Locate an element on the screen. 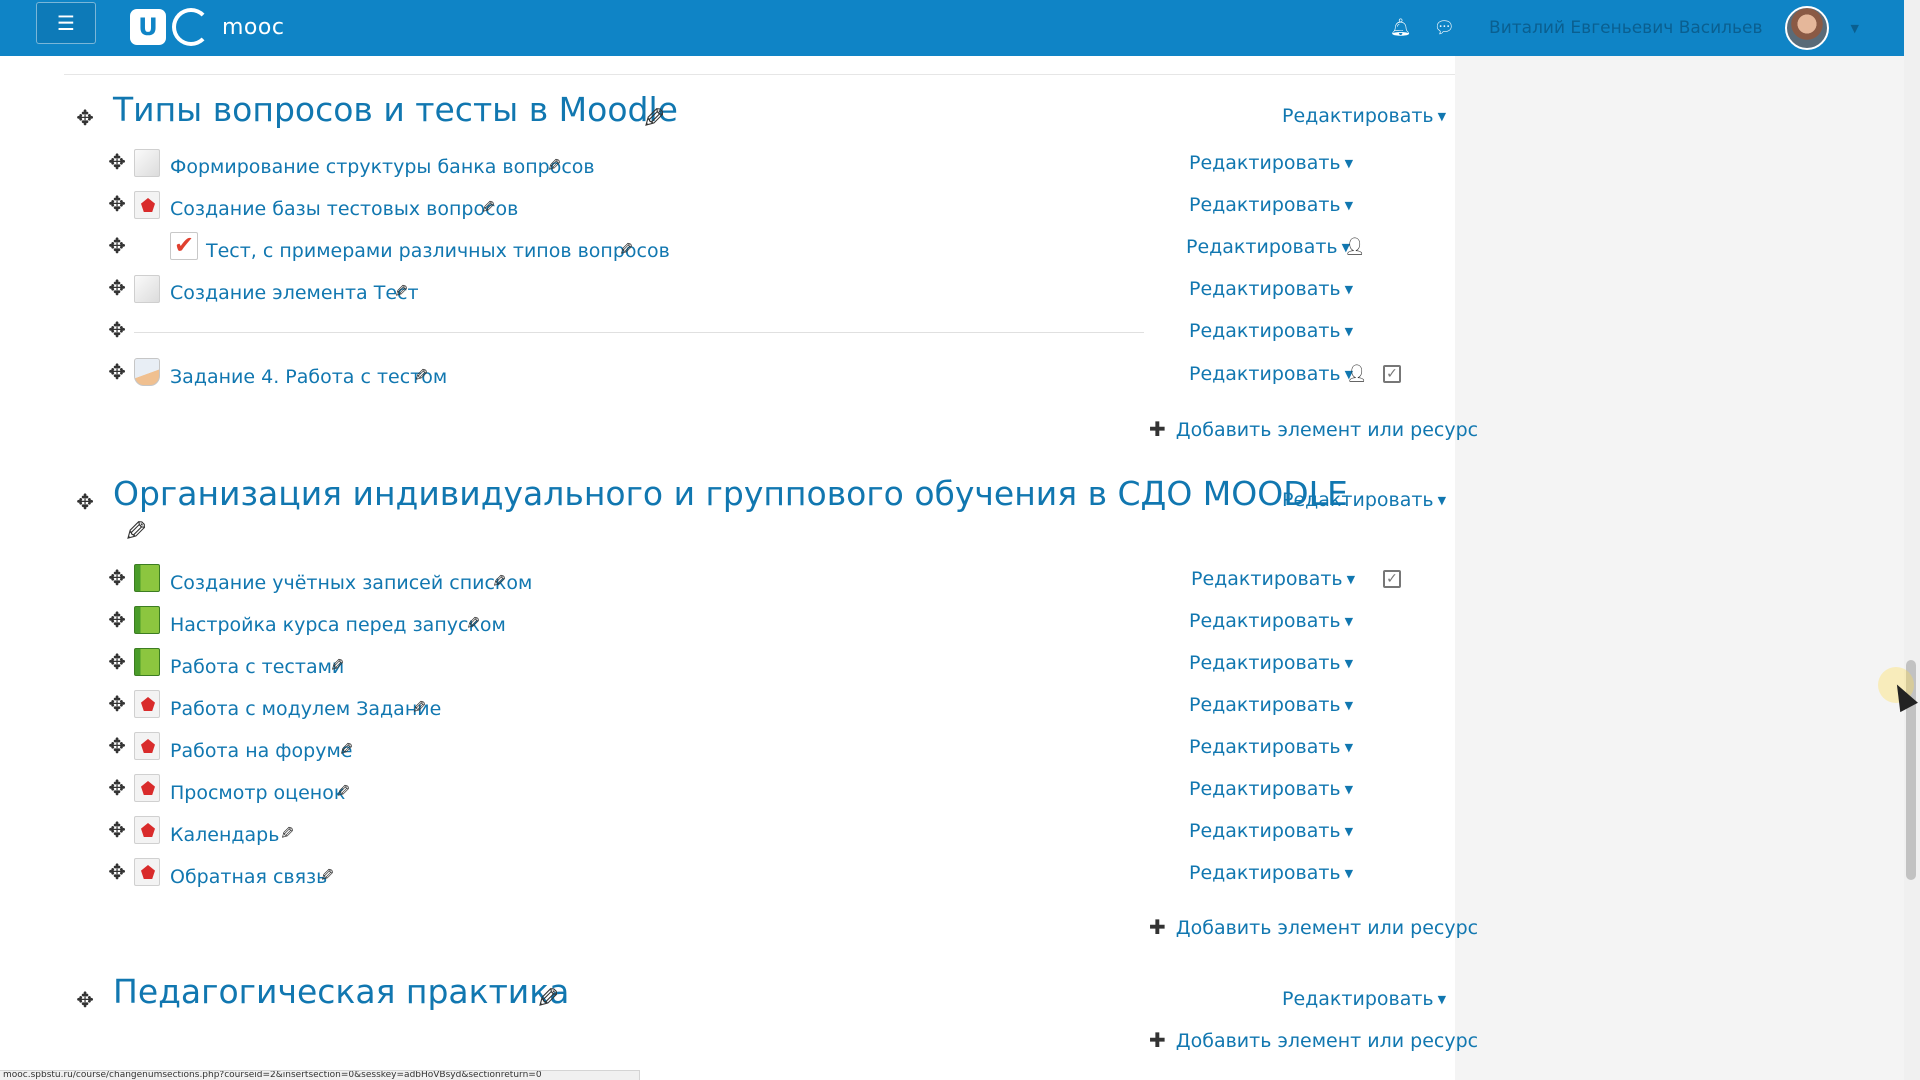 This screenshot has height=1080, width=1920. chat-bubble-icon: 💬︎ is located at coordinates (1444, 28).